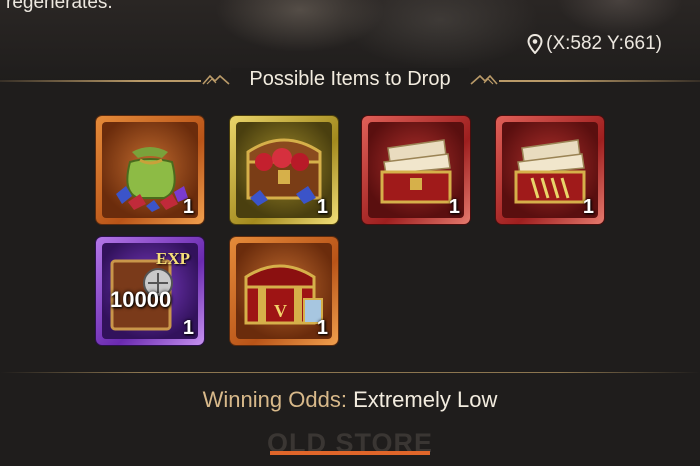 The height and width of the screenshot is (466, 700). I want to click on drop-item-v-chest: V 1, so click(284, 291).